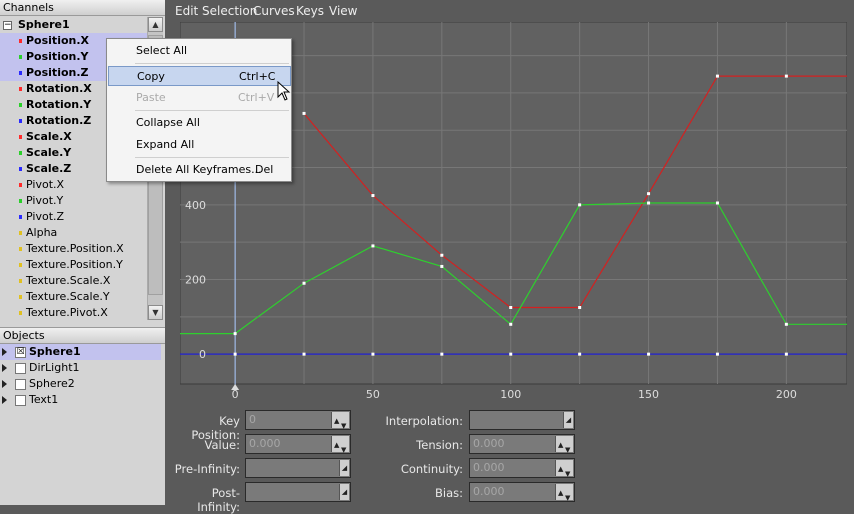 This screenshot has height=514, width=854. I want to click on channel-label: Position.Z, so click(57, 72).